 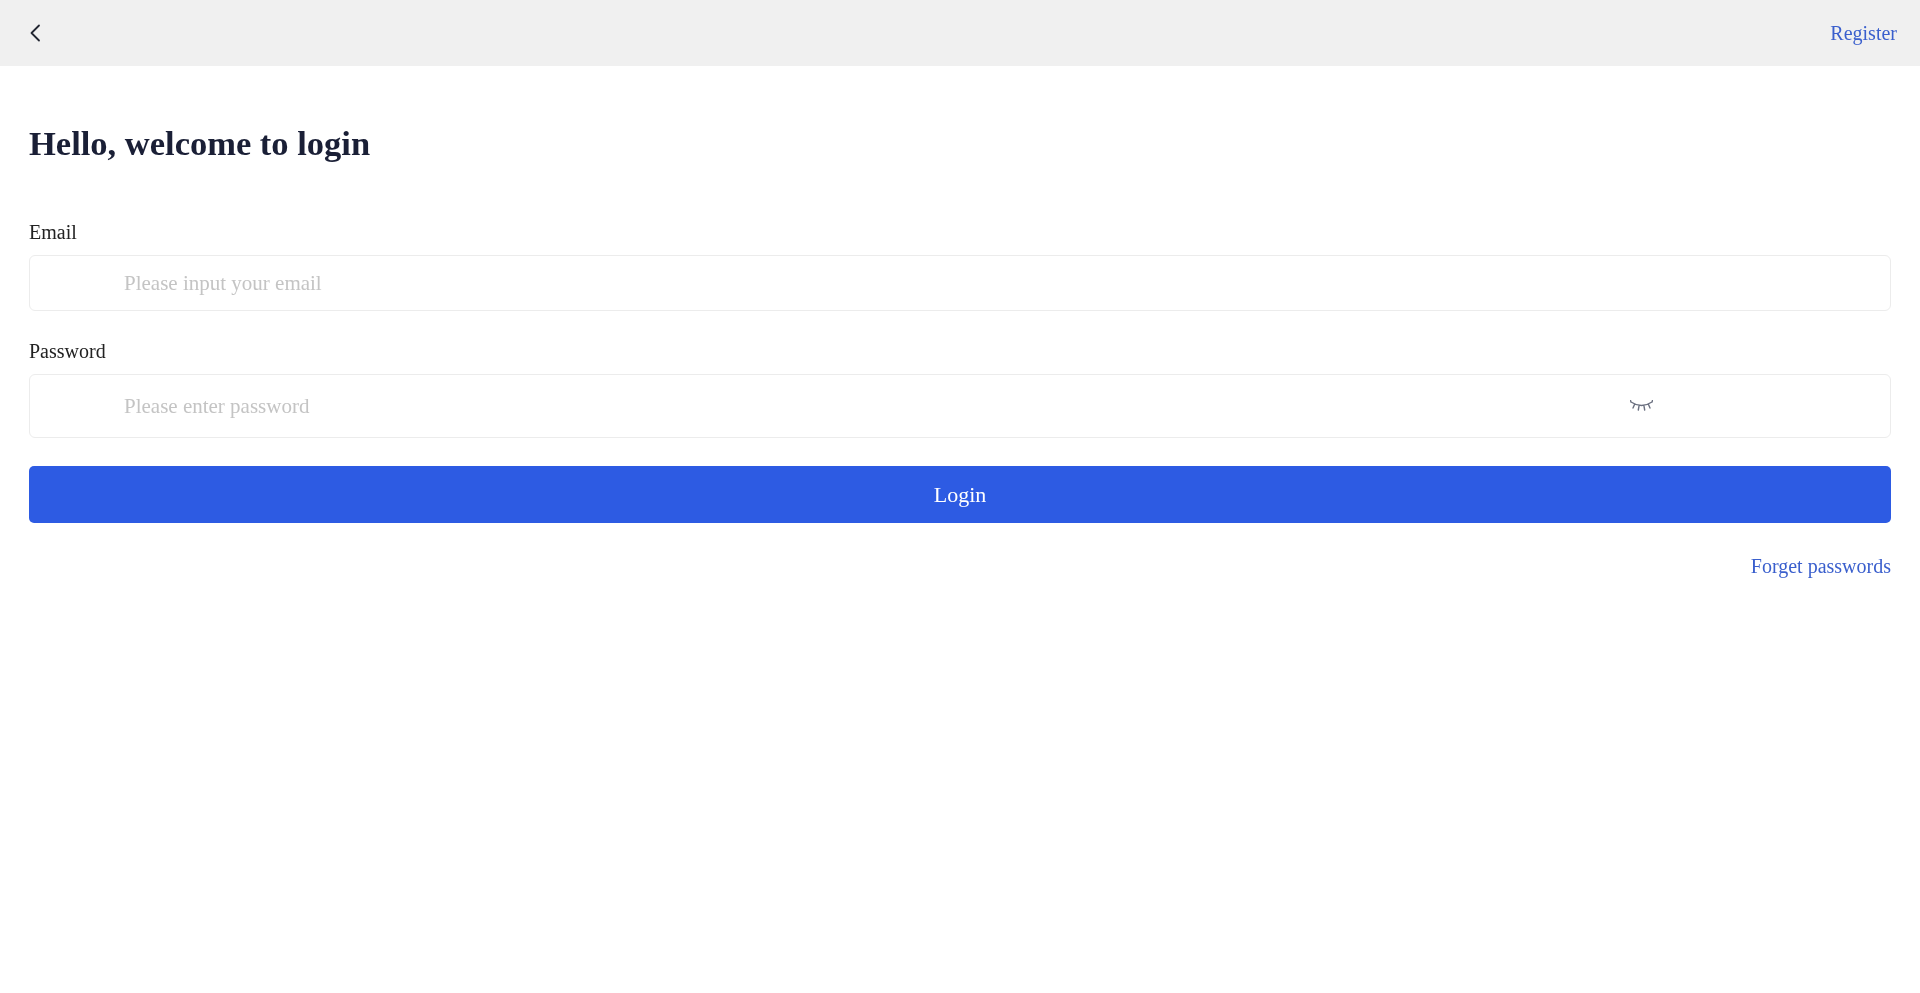 What do you see at coordinates (1863, 33) in the screenshot?
I see `register-link: Register` at bounding box center [1863, 33].